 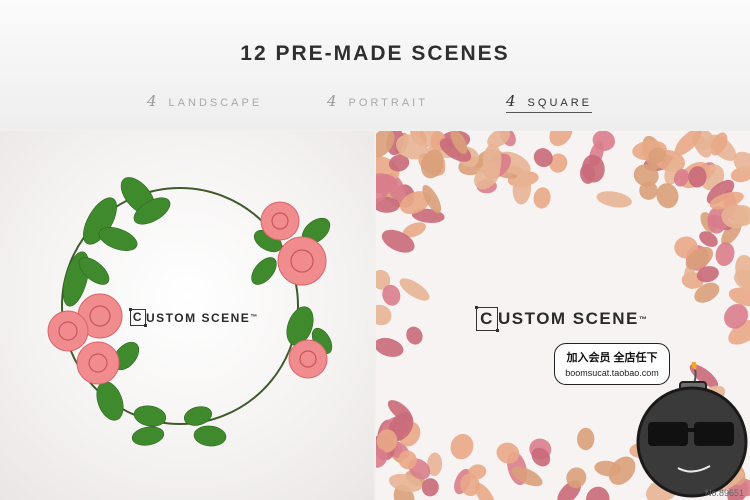 I want to click on custom-scene-text: USTOM SCENE, so click(x=198, y=317).